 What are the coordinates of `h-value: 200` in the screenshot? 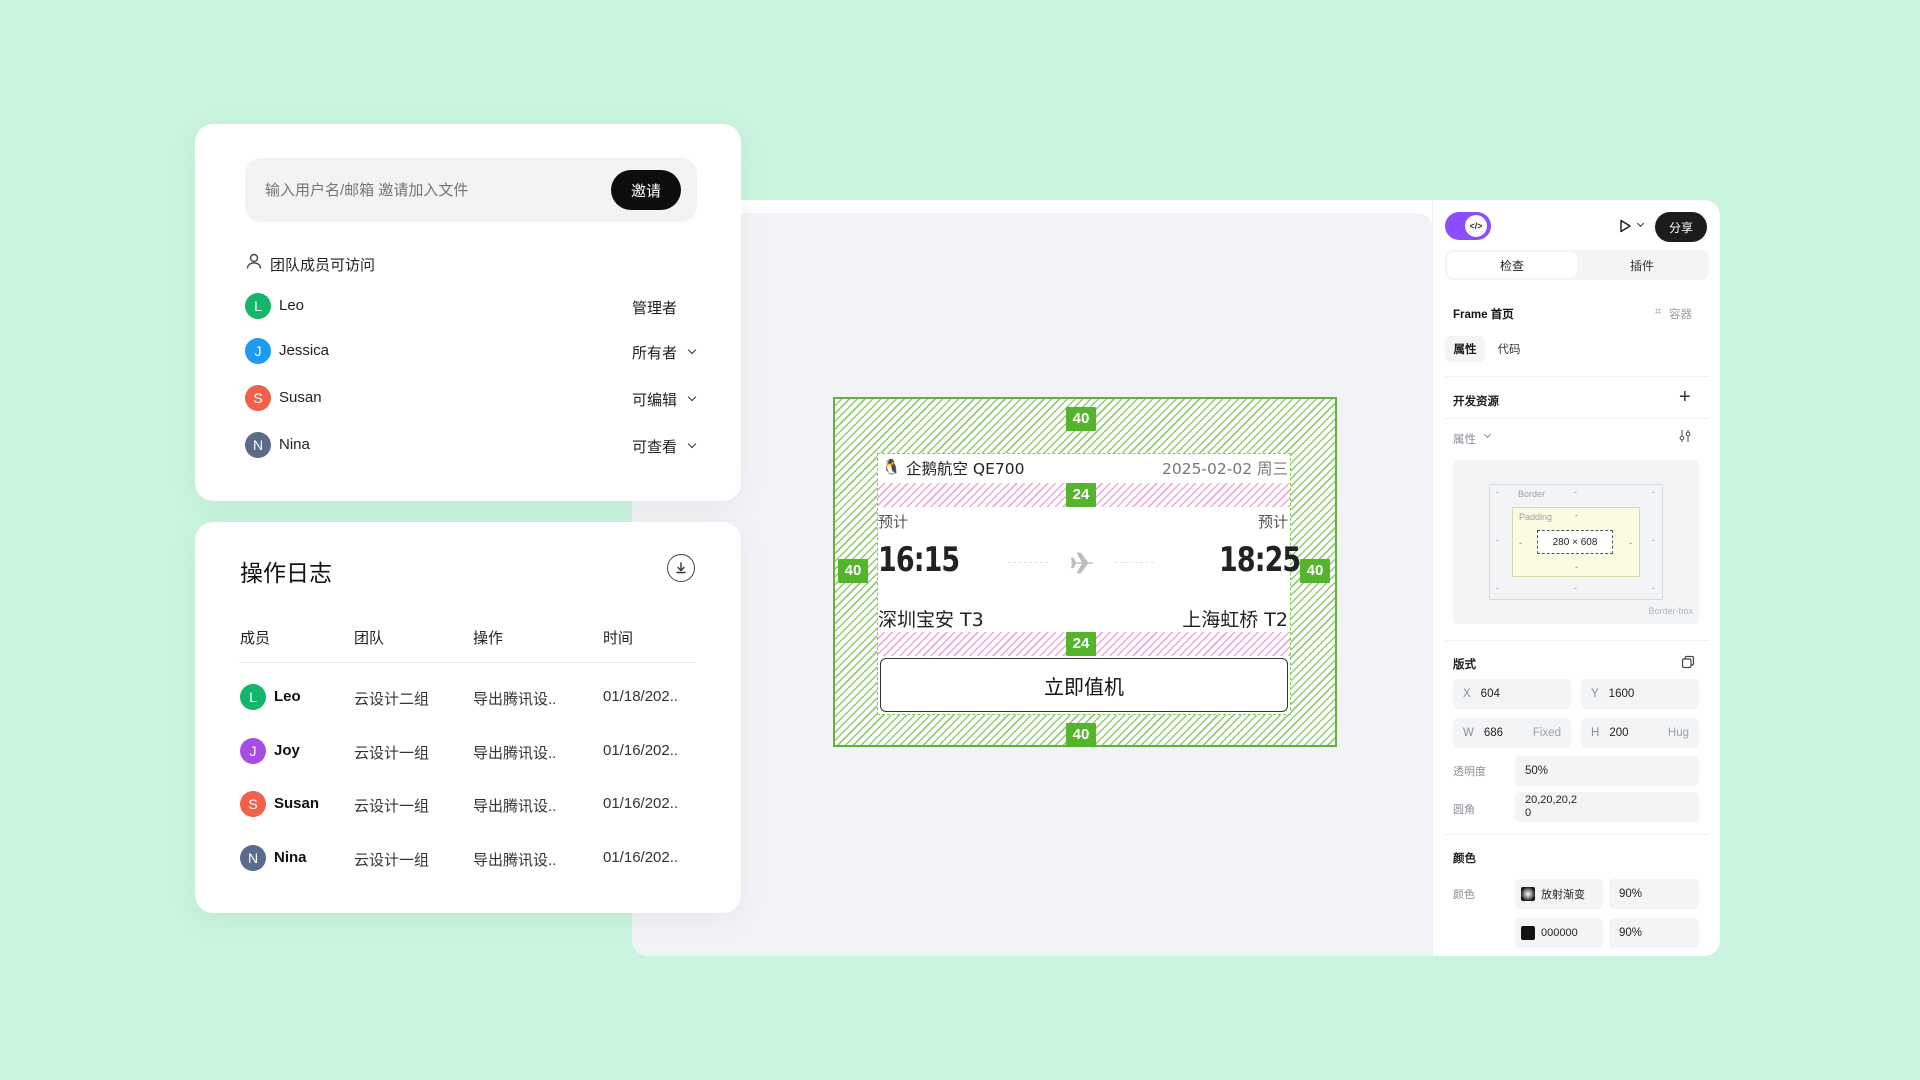 It's located at (1619, 733).